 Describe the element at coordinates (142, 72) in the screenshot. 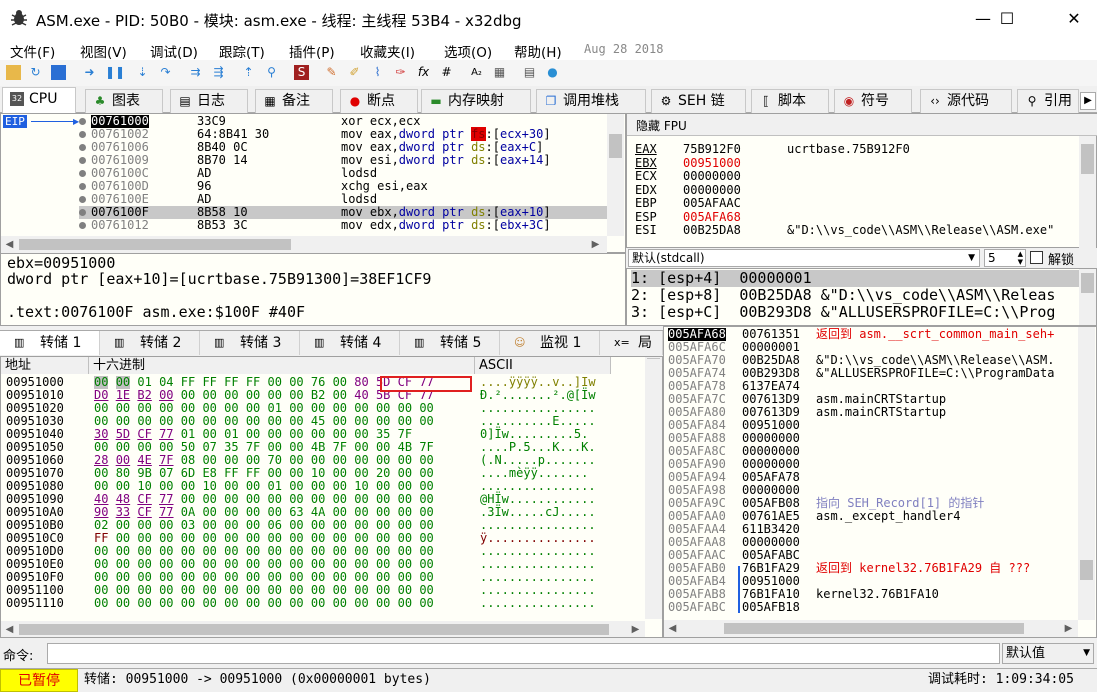

I see `step-into-icon: ⇣` at that location.